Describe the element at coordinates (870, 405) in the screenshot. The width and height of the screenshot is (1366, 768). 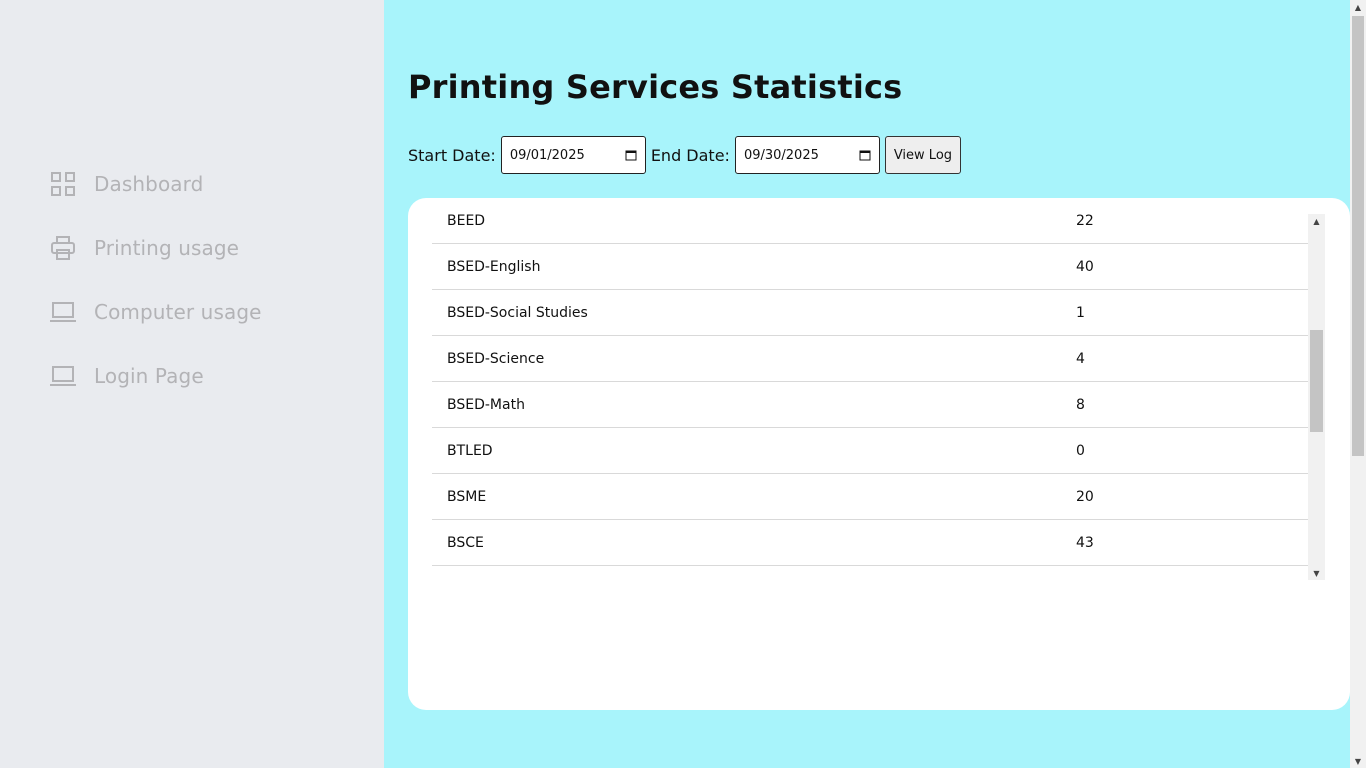
I see `table-row: BSED-Math 8` at that location.